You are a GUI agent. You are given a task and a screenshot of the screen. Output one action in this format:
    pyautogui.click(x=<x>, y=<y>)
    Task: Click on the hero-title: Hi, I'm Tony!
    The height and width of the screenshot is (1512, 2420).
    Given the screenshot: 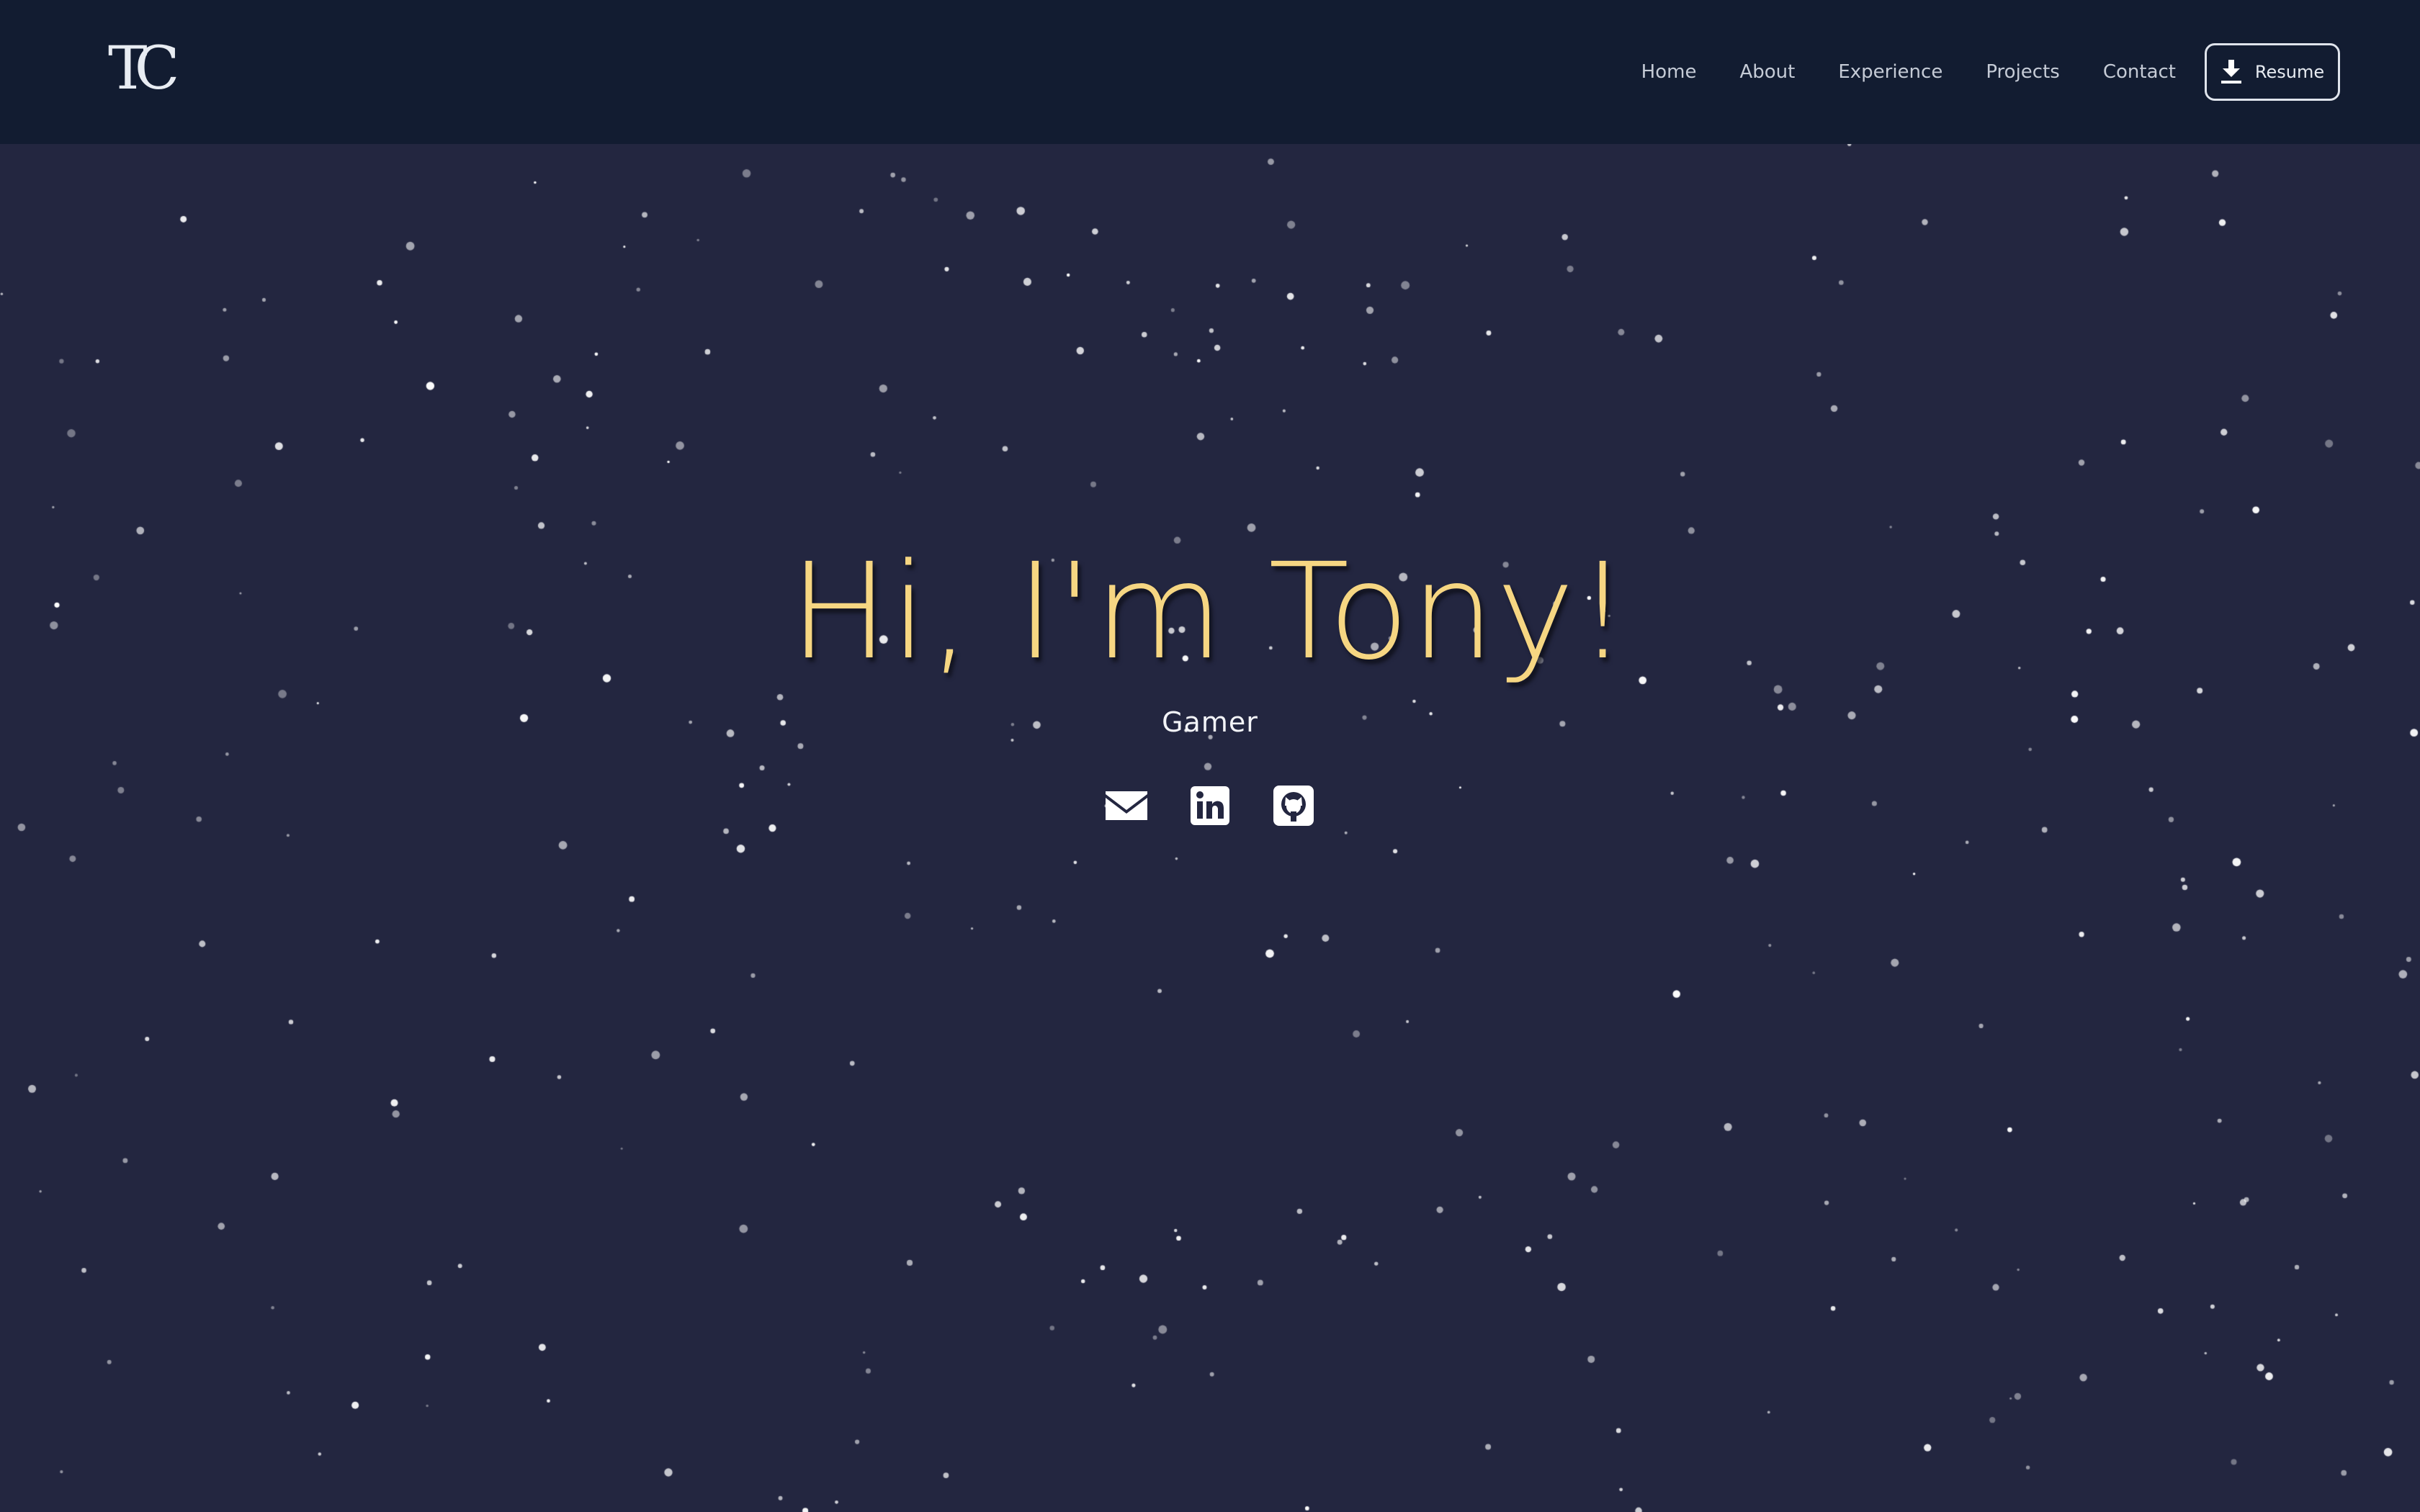 What is the action you would take?
    pyautogui.click(x=1210, y=612)
    